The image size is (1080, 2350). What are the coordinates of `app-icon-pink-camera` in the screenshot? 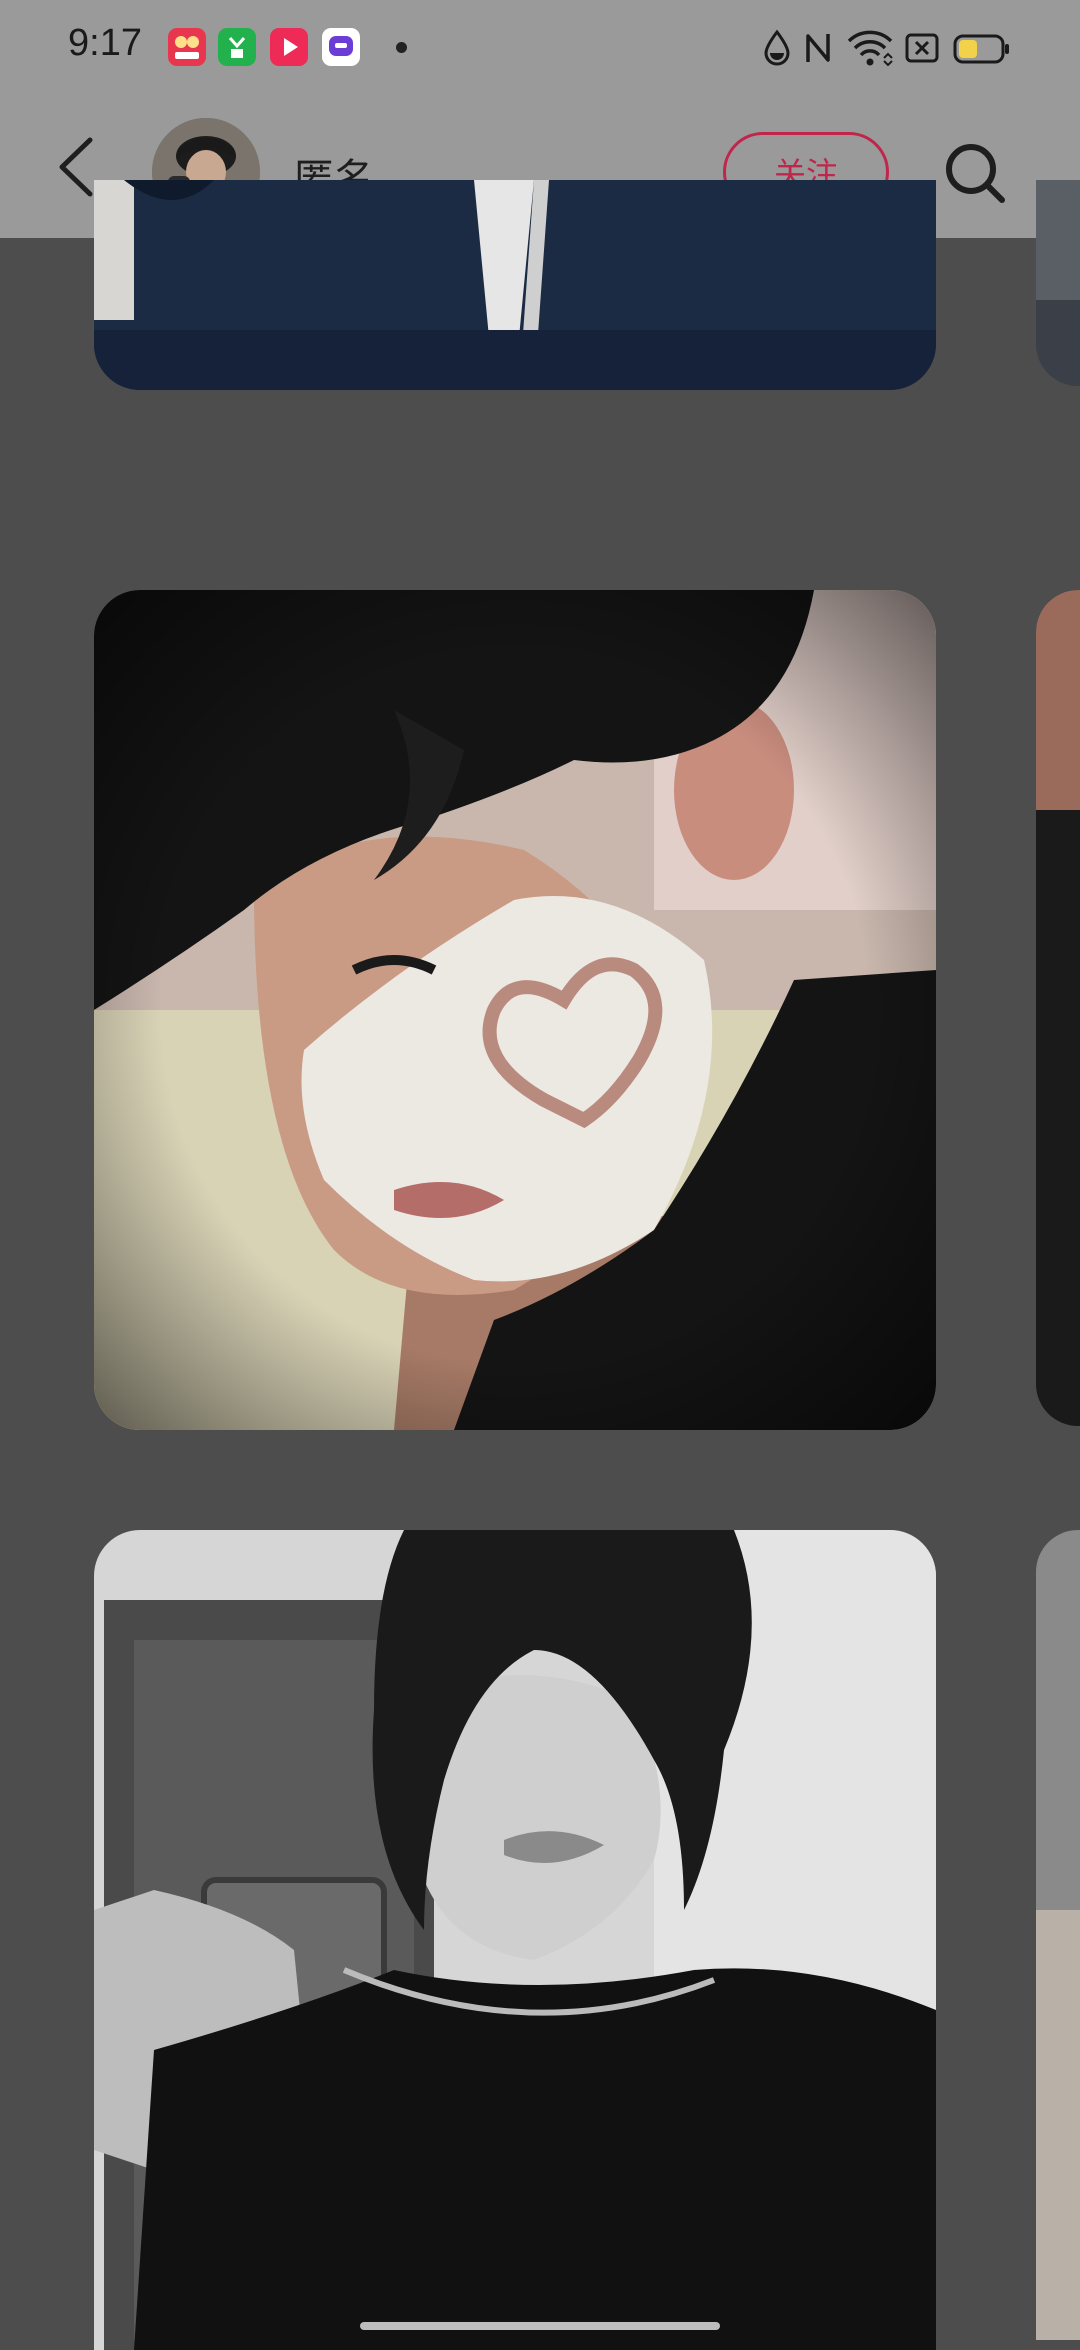 It's located at (187, 47).